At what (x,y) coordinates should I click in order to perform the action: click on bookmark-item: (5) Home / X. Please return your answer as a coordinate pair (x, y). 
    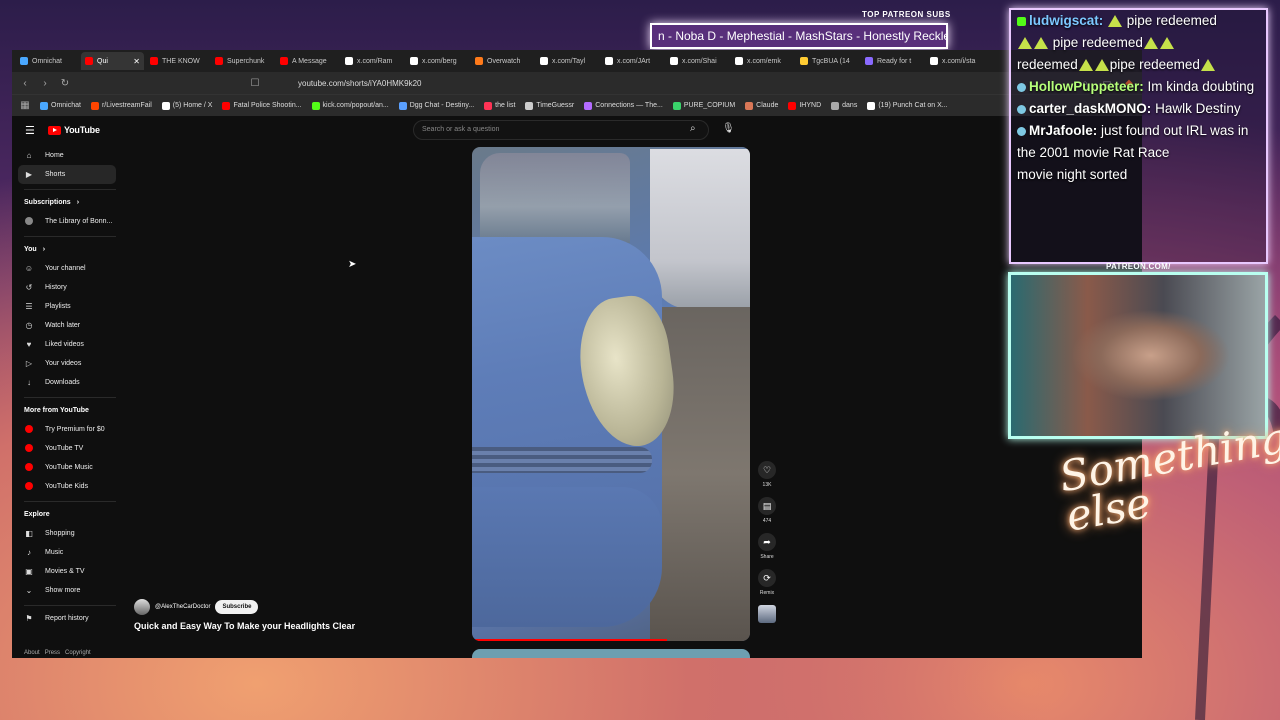
    Looking at the image, I should click on (187, 105).